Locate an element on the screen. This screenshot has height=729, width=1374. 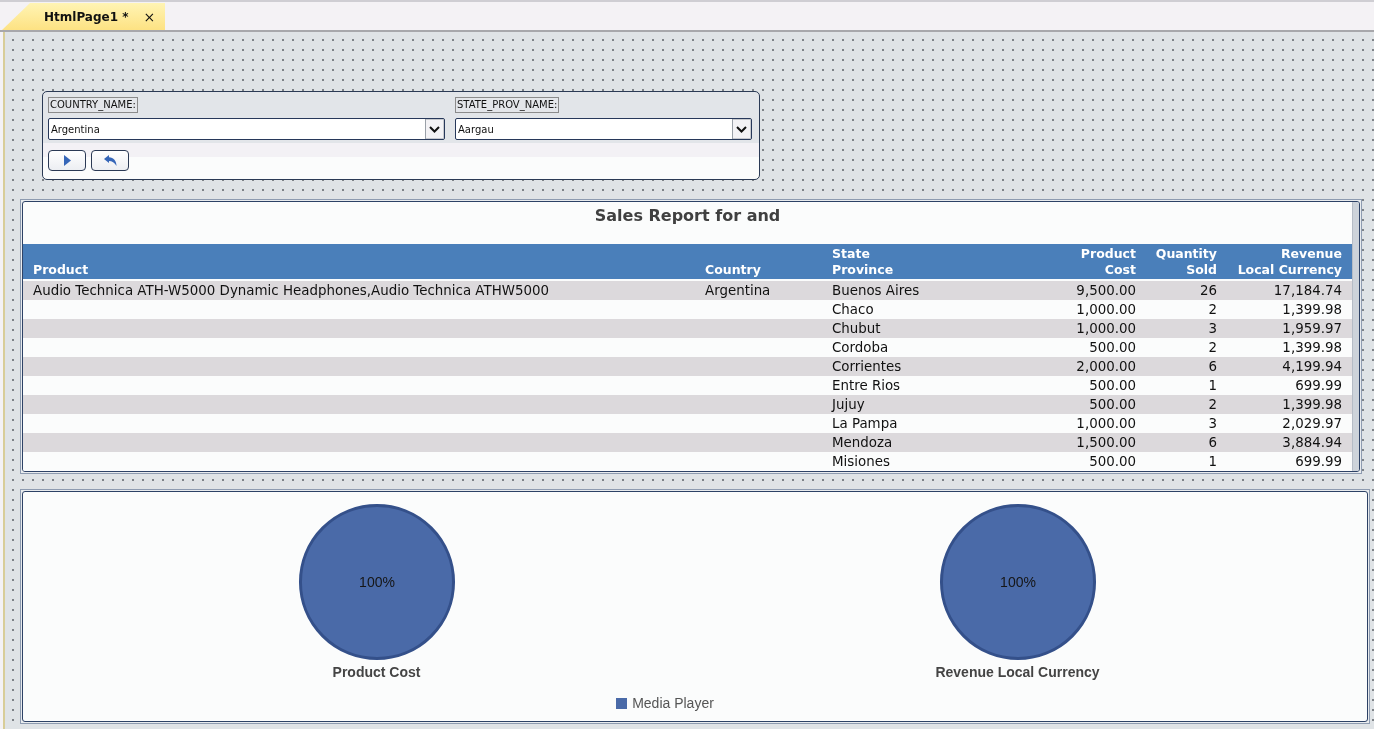
play-icon is located at coordinates (67, 160).